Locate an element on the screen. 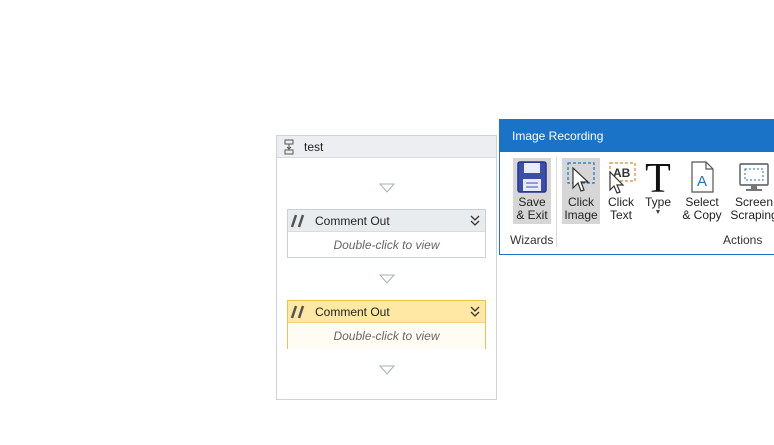 The image size is (774, 445). monitor-icon is located at coordinates (754, 177).